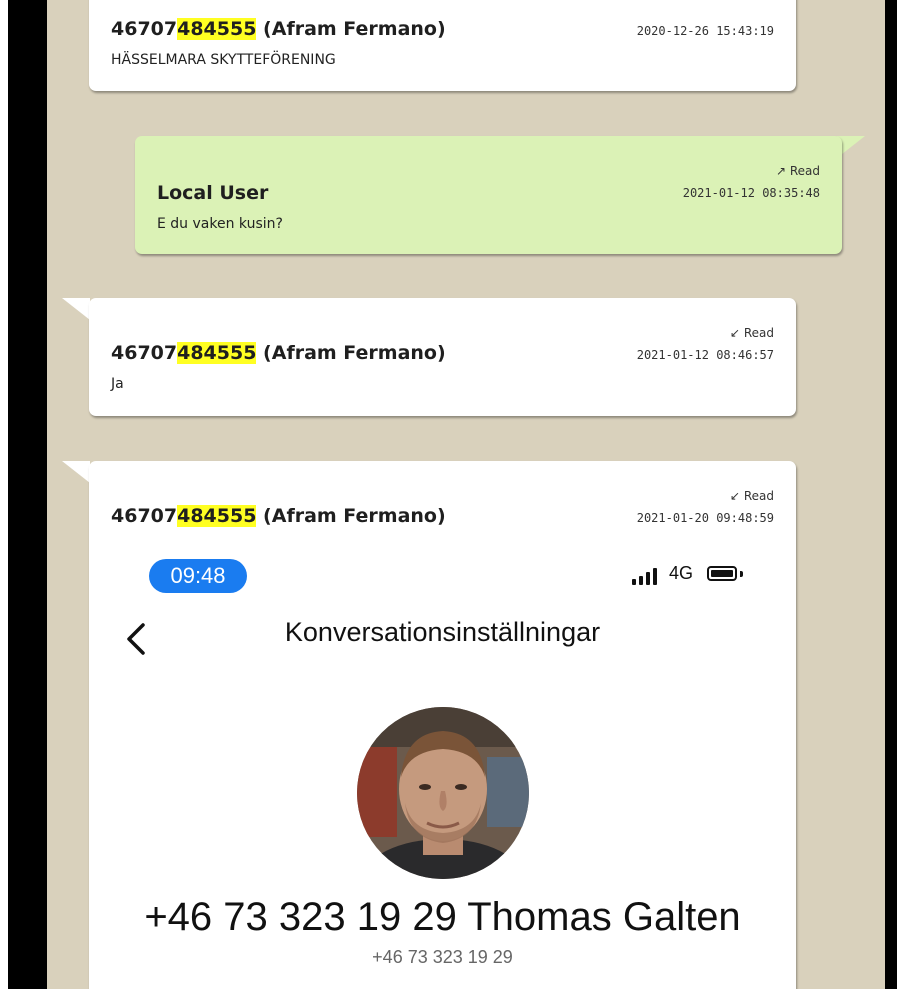  Describe the element at coordinates (681, 573) in the screenshot. I see `network-type-label: 4G` at that location.